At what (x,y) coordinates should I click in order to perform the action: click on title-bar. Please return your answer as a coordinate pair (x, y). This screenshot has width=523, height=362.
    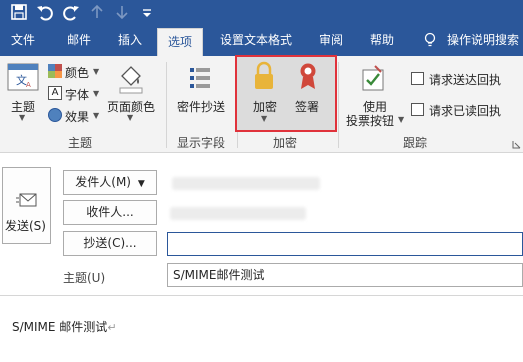
    Looking at the image, I should click on (261, 12).